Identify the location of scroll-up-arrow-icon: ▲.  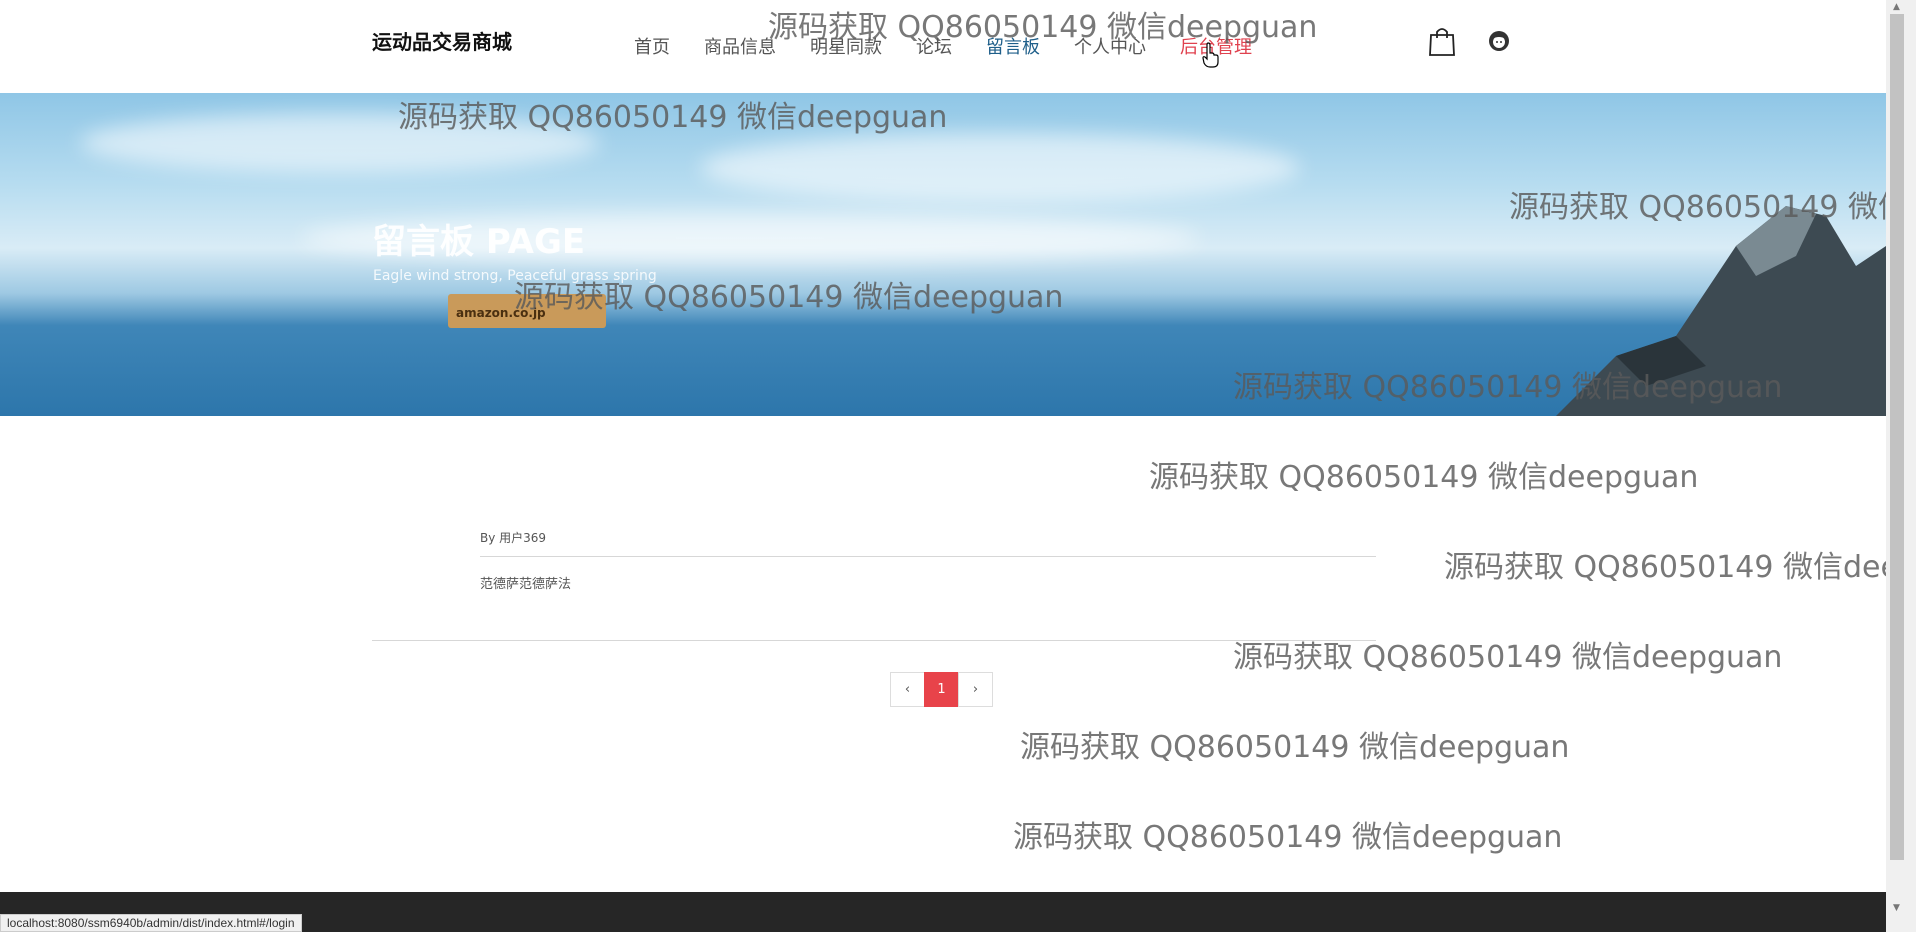
(1896, 7).